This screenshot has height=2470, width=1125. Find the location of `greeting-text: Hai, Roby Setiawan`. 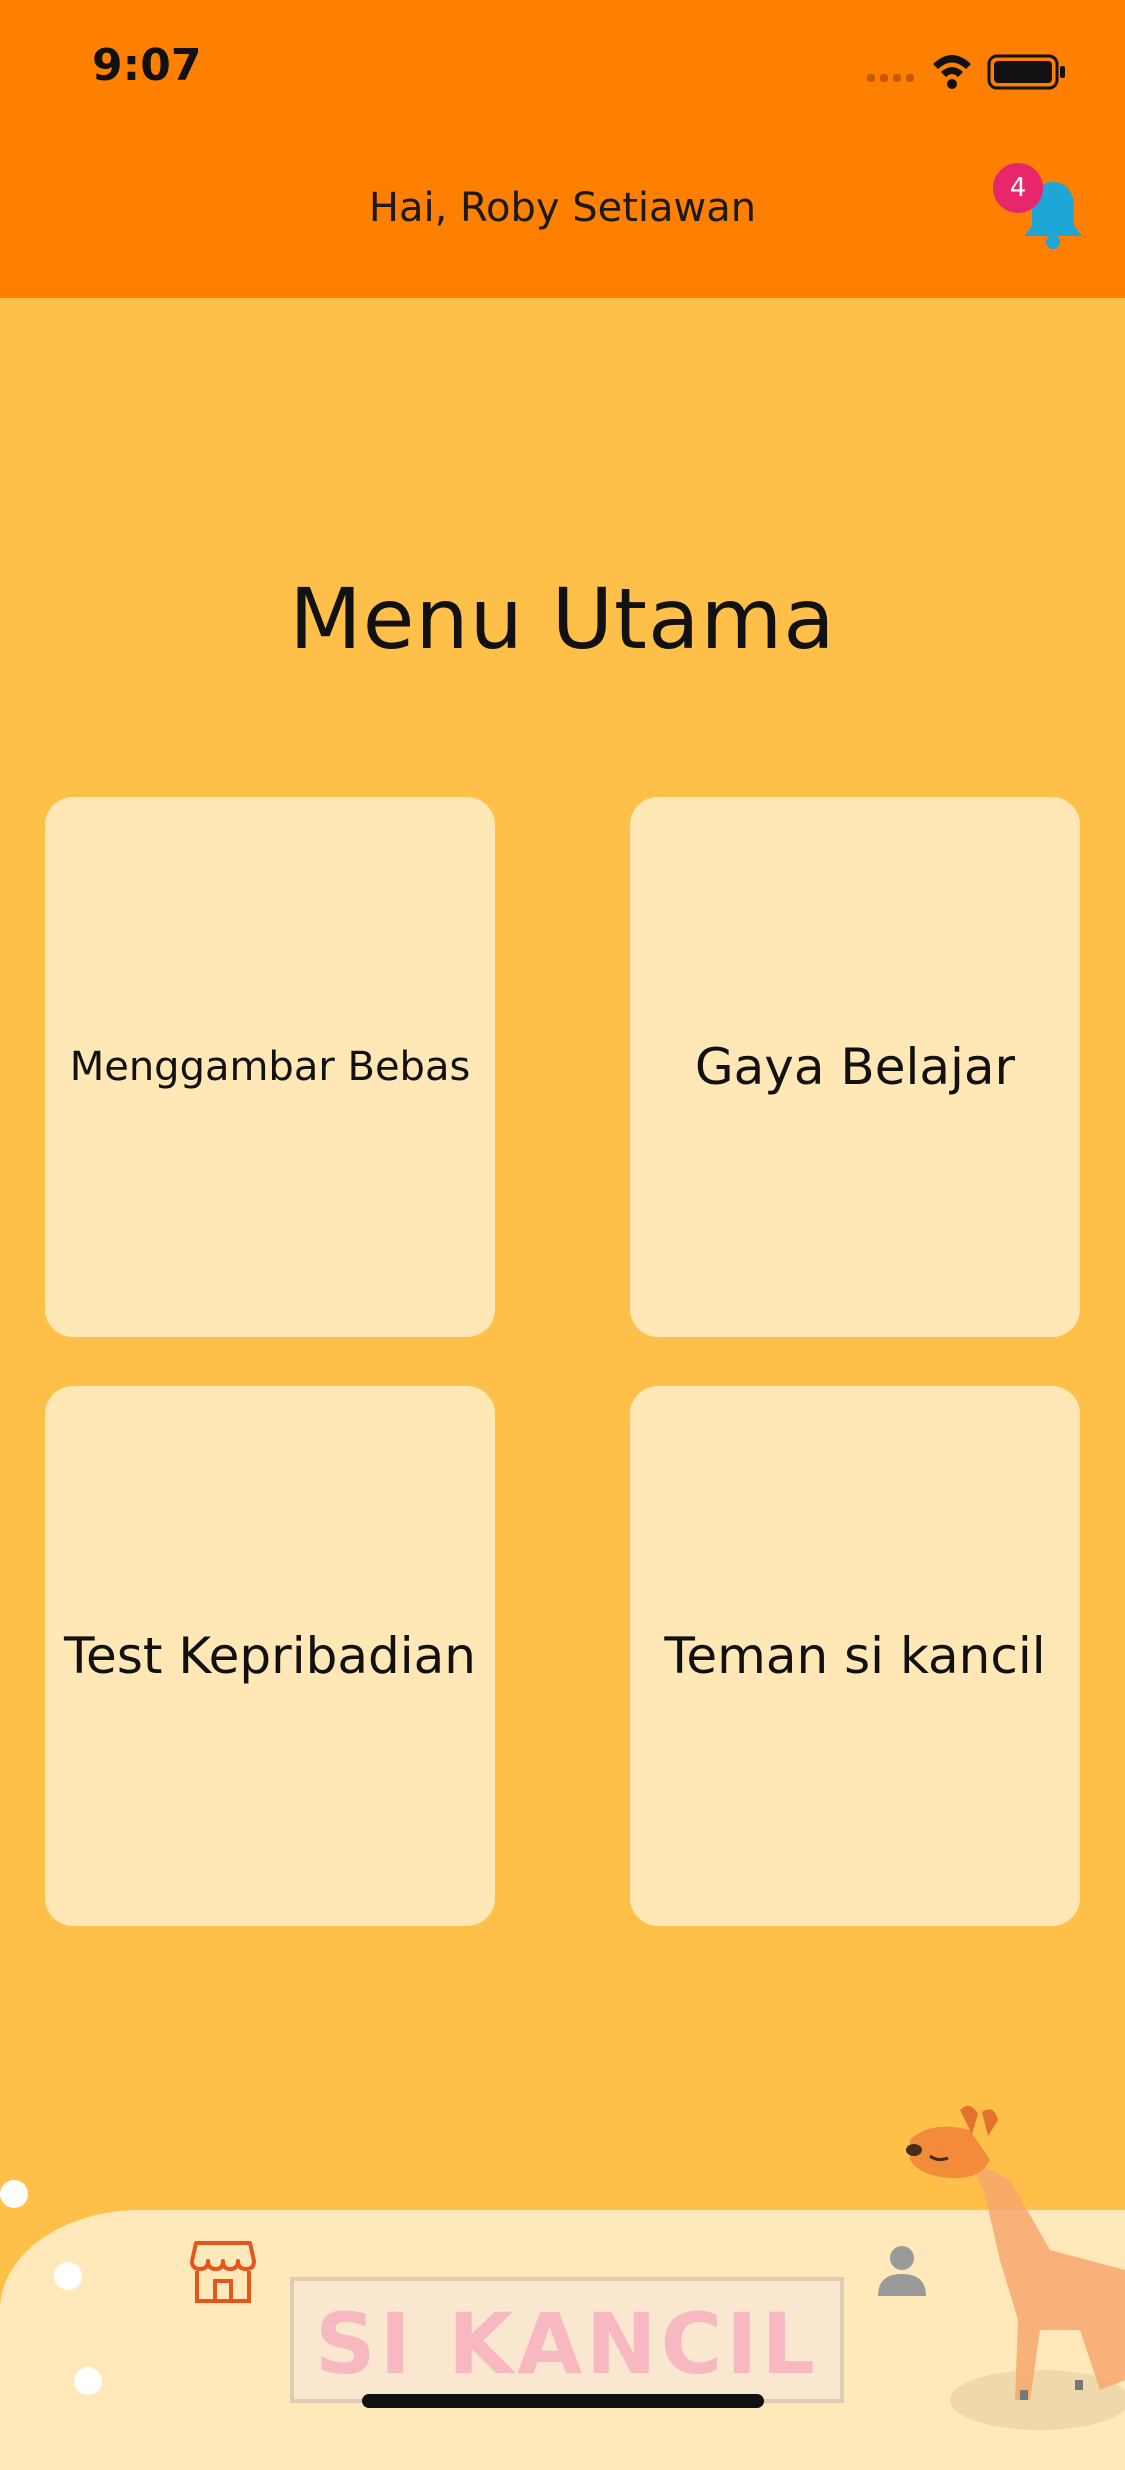

greeting-text: Hai, Roby Setiawan is located at coordinates (562, 208).